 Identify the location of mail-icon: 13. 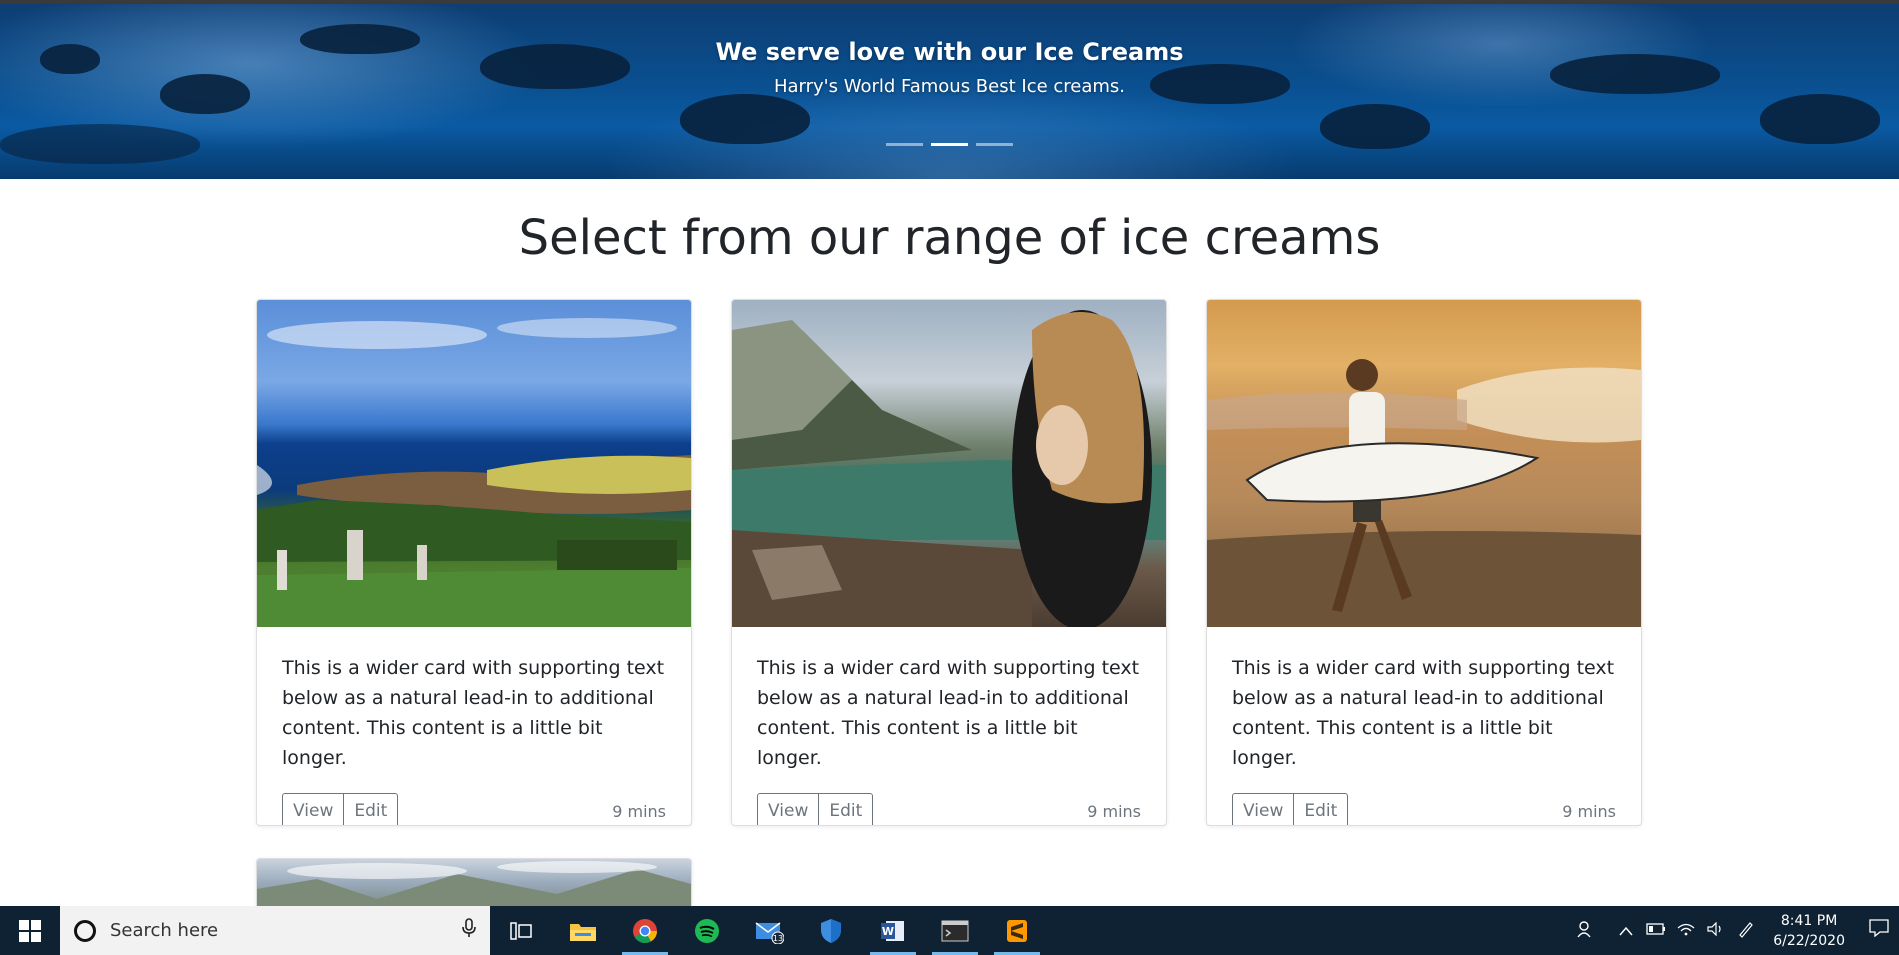
(769, 930).